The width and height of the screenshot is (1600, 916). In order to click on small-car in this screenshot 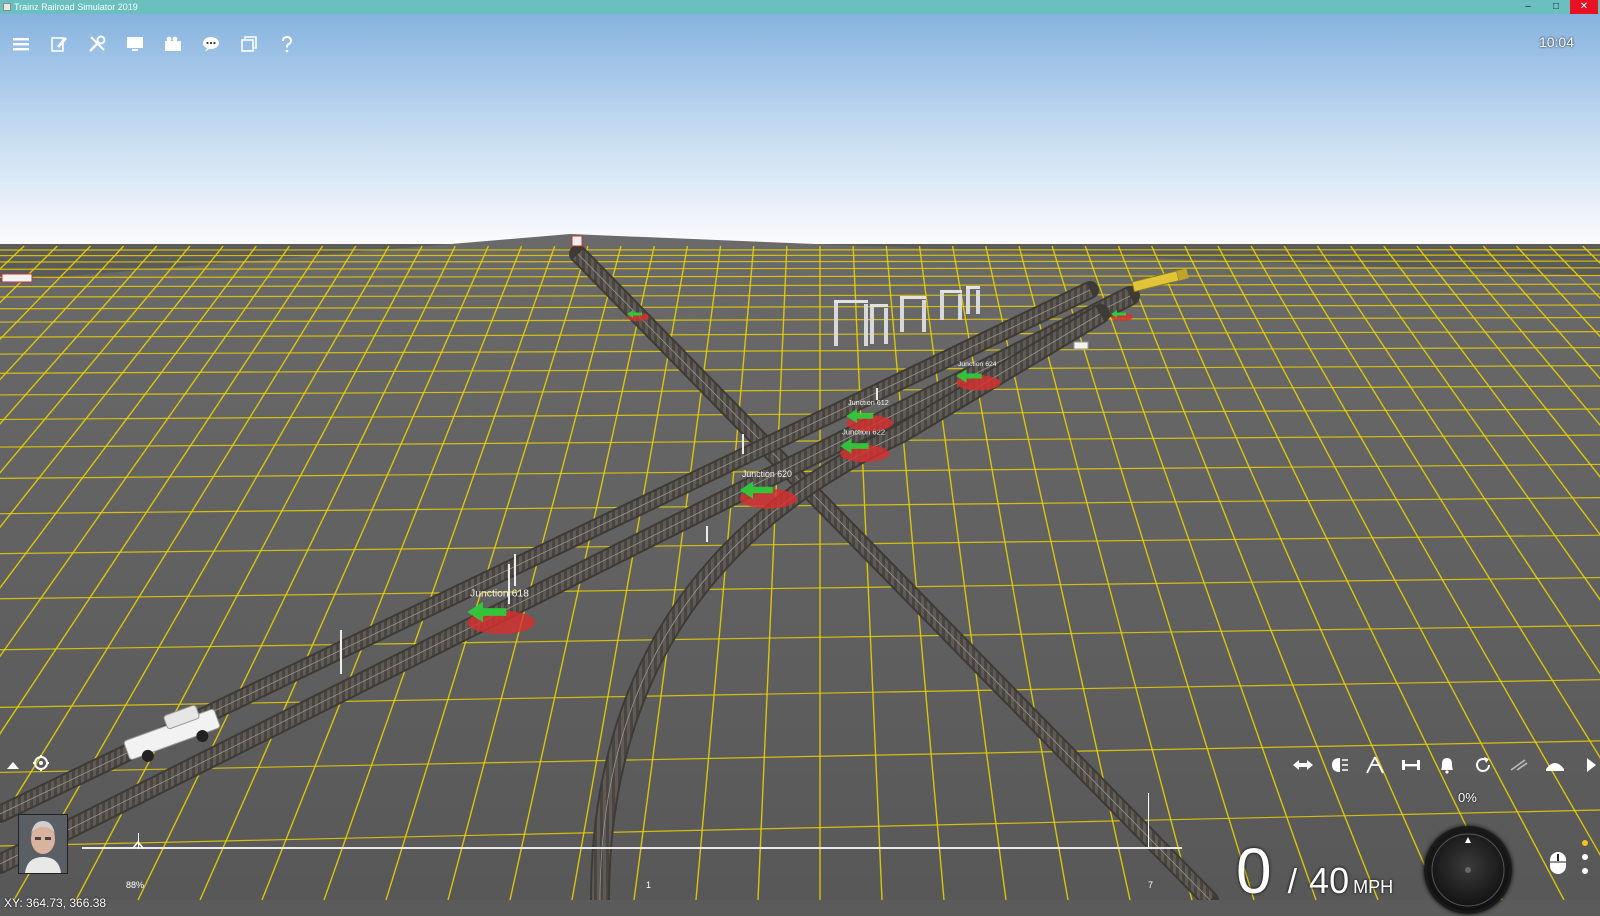, I will do `click(1081, 345)`.